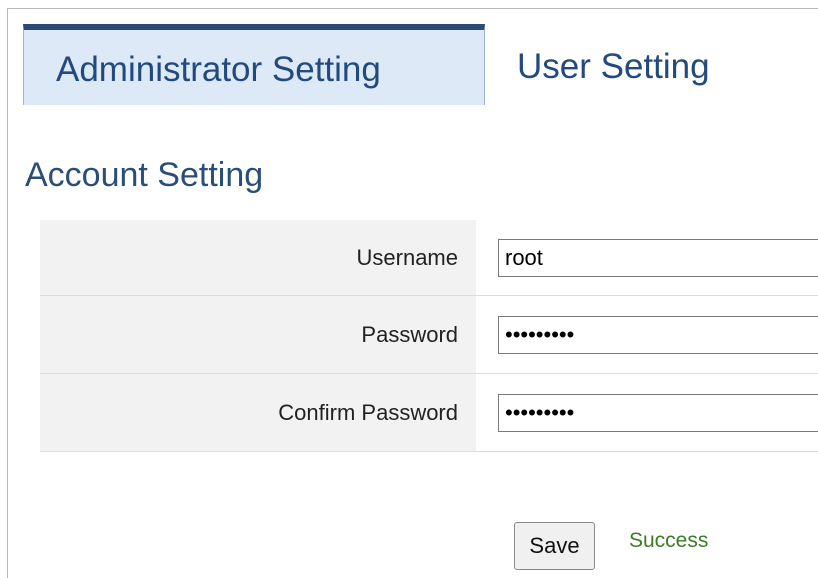 The height and width of the screenshot is (578, 818). Describe the element at coordinates (658, 412) in the screenshot. I see `confirm-password-input` at that location.